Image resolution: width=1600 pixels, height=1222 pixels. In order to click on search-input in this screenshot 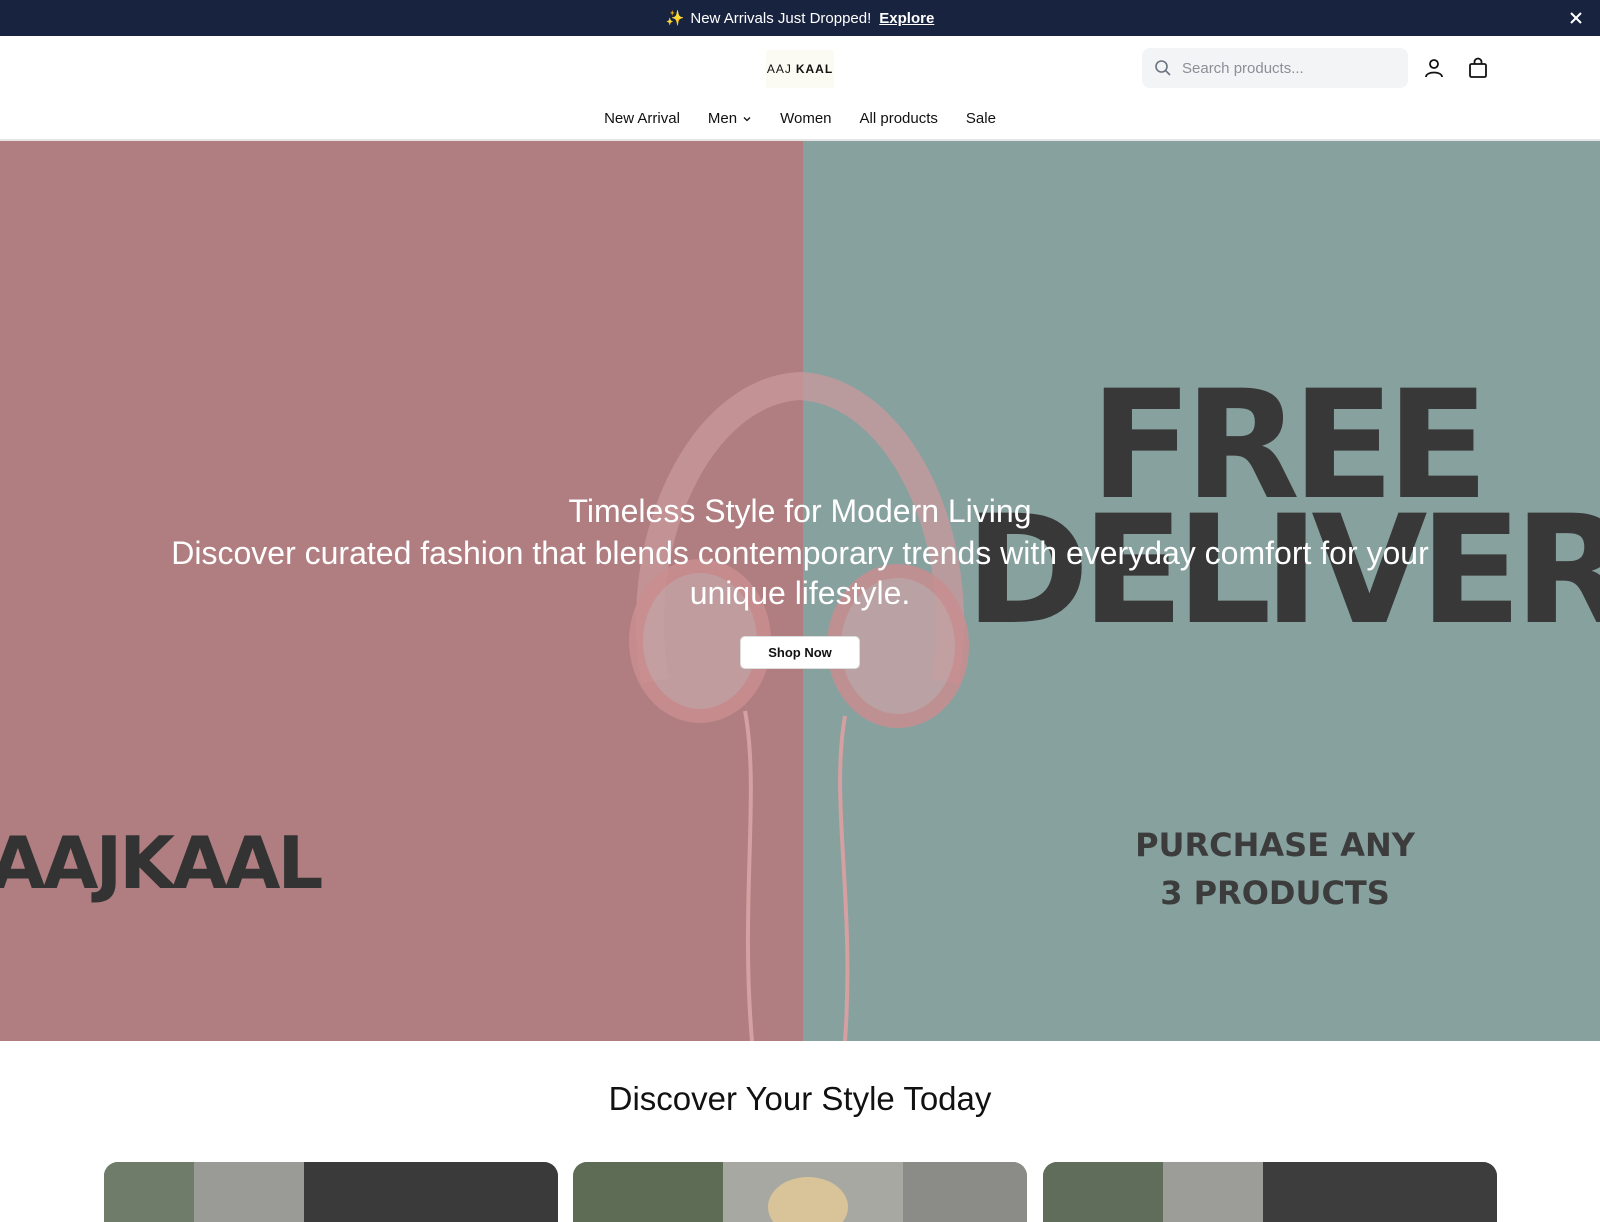, I will do `click(1280, 68)`.